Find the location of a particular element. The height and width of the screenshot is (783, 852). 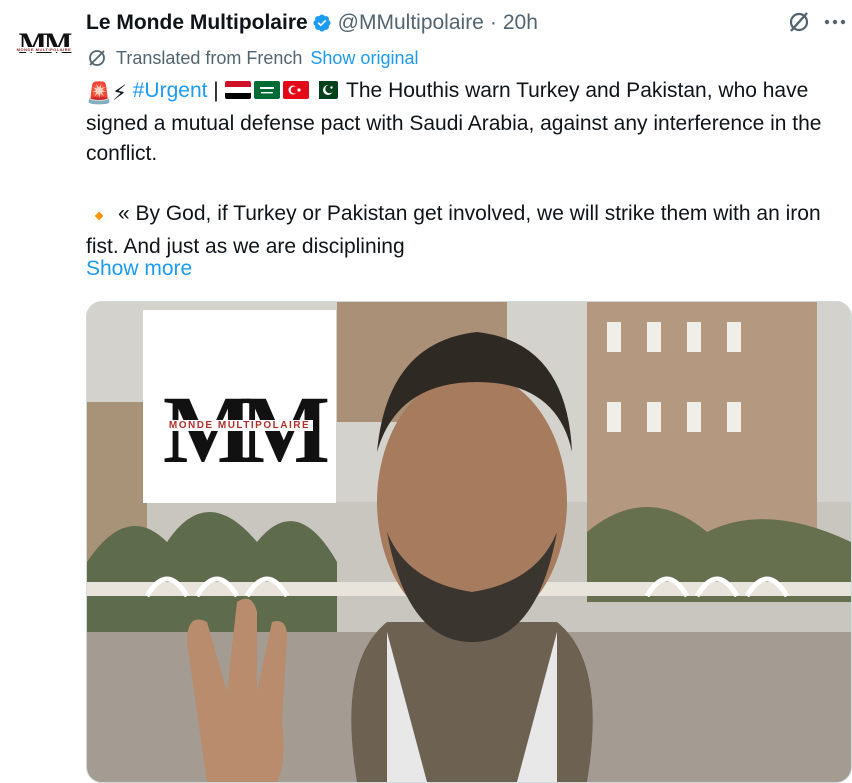

lightning-emoji: ⚡ is located at coordinates (119, 93).